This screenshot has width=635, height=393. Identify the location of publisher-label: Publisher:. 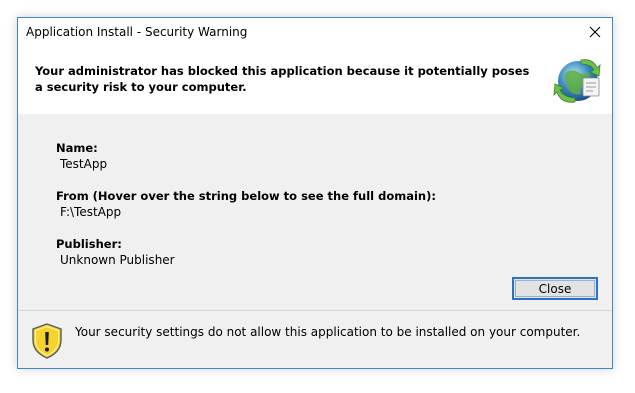
(89, 244).